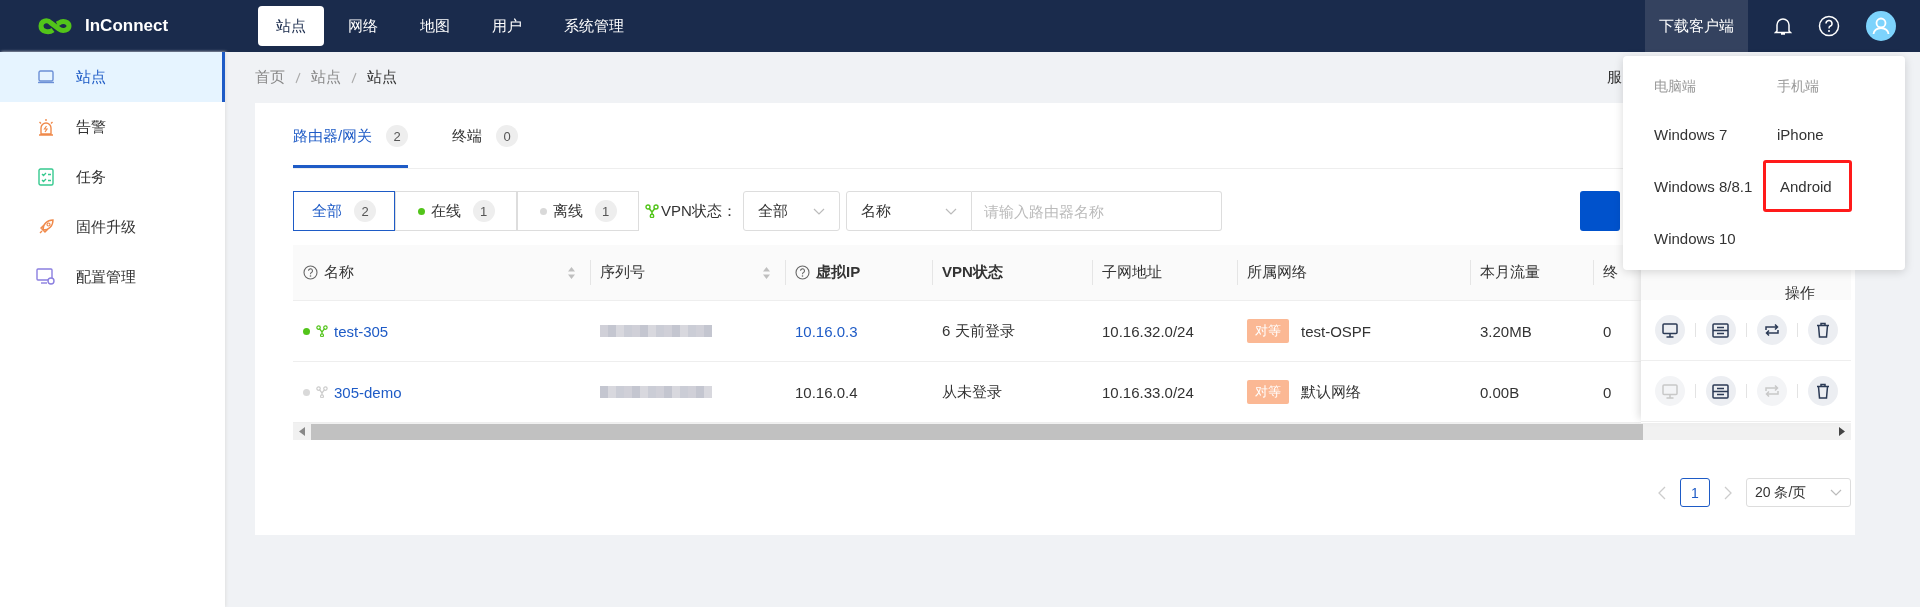 This screenshot has height=607, width=1920. I want to click on nav-tab: 系统管理, so click(594, 26).